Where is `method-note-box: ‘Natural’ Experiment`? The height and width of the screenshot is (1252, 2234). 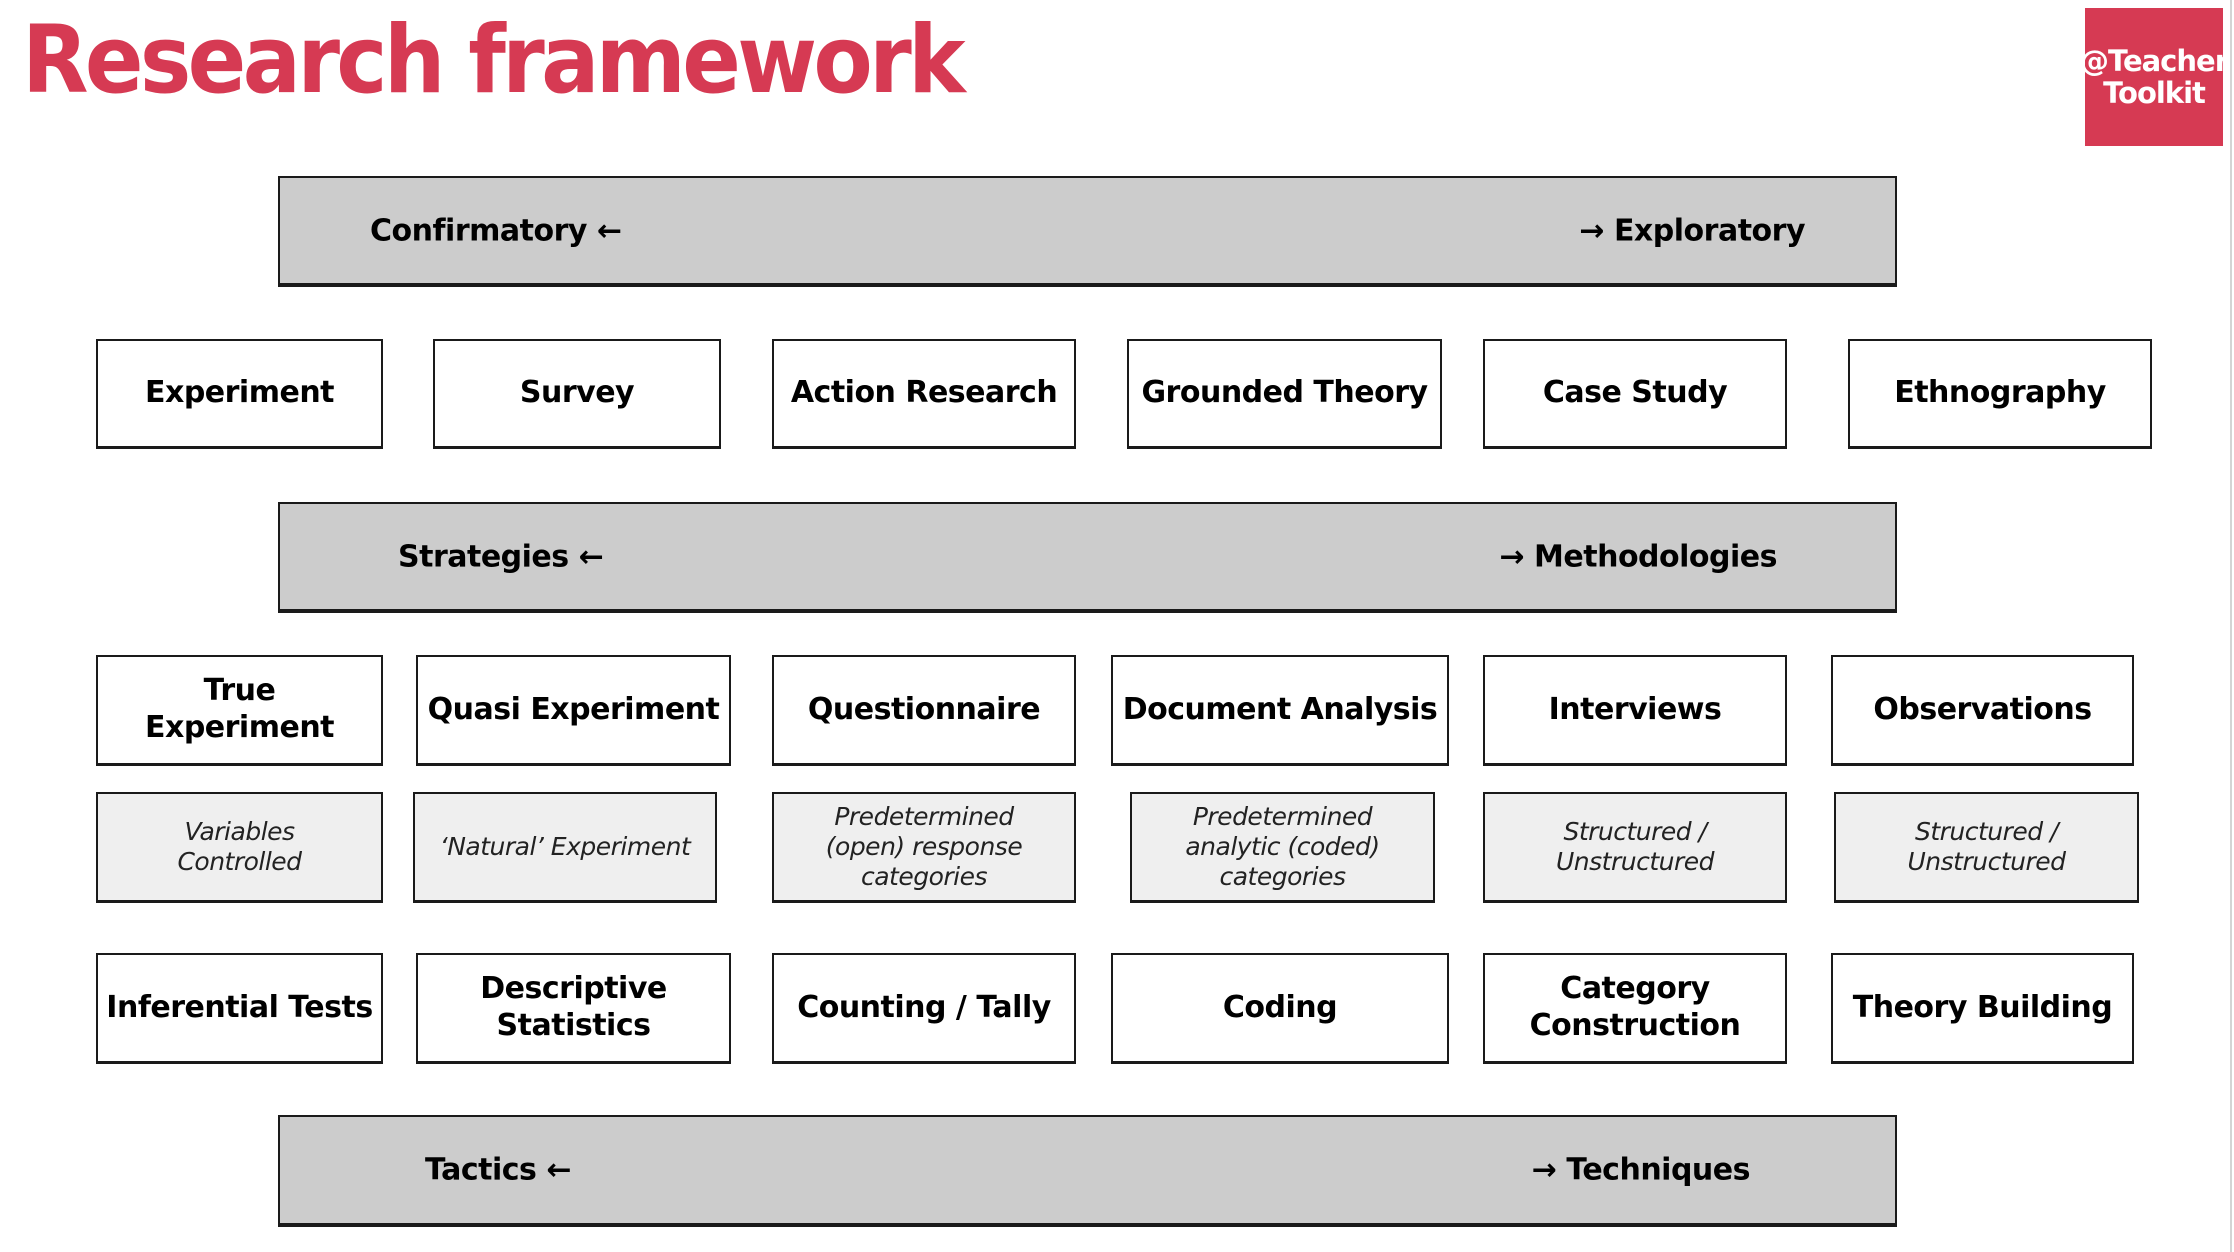
method-note-box: ‘Natural’ Experiment is located at coordinates (565, 847).